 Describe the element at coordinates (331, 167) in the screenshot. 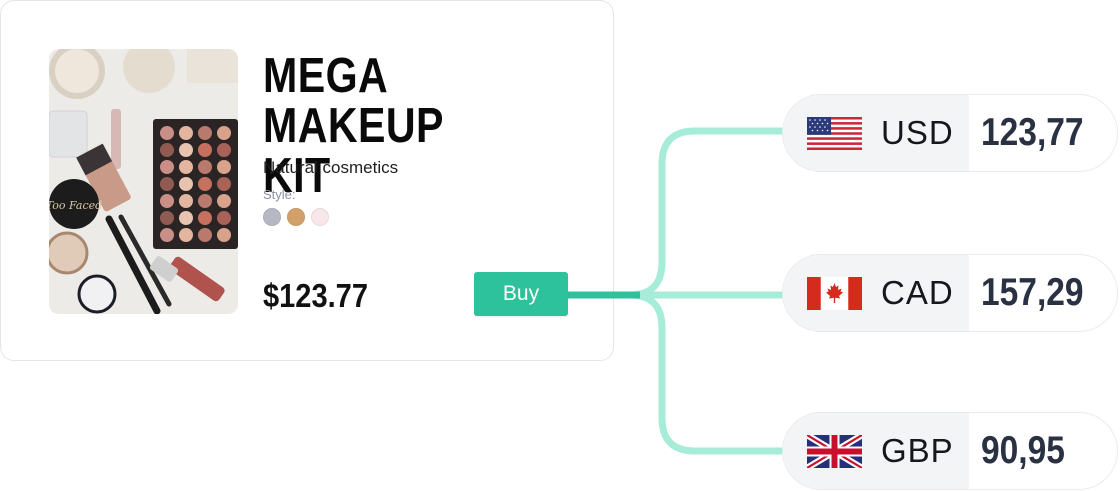

I see `product-subtitle: Natural cosmetics` at that location.